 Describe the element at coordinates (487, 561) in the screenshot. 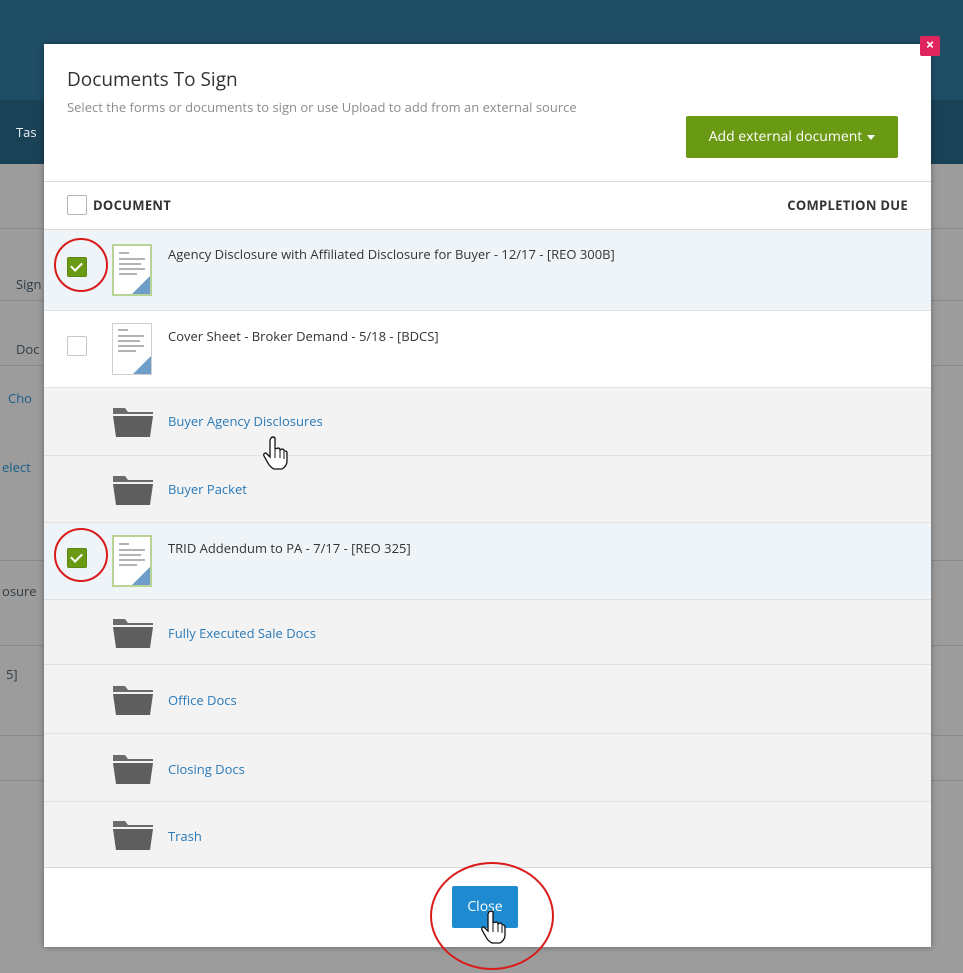

I see `document-row: TRID Addendum to PA - 7/17 - [REO 325]` at that location.